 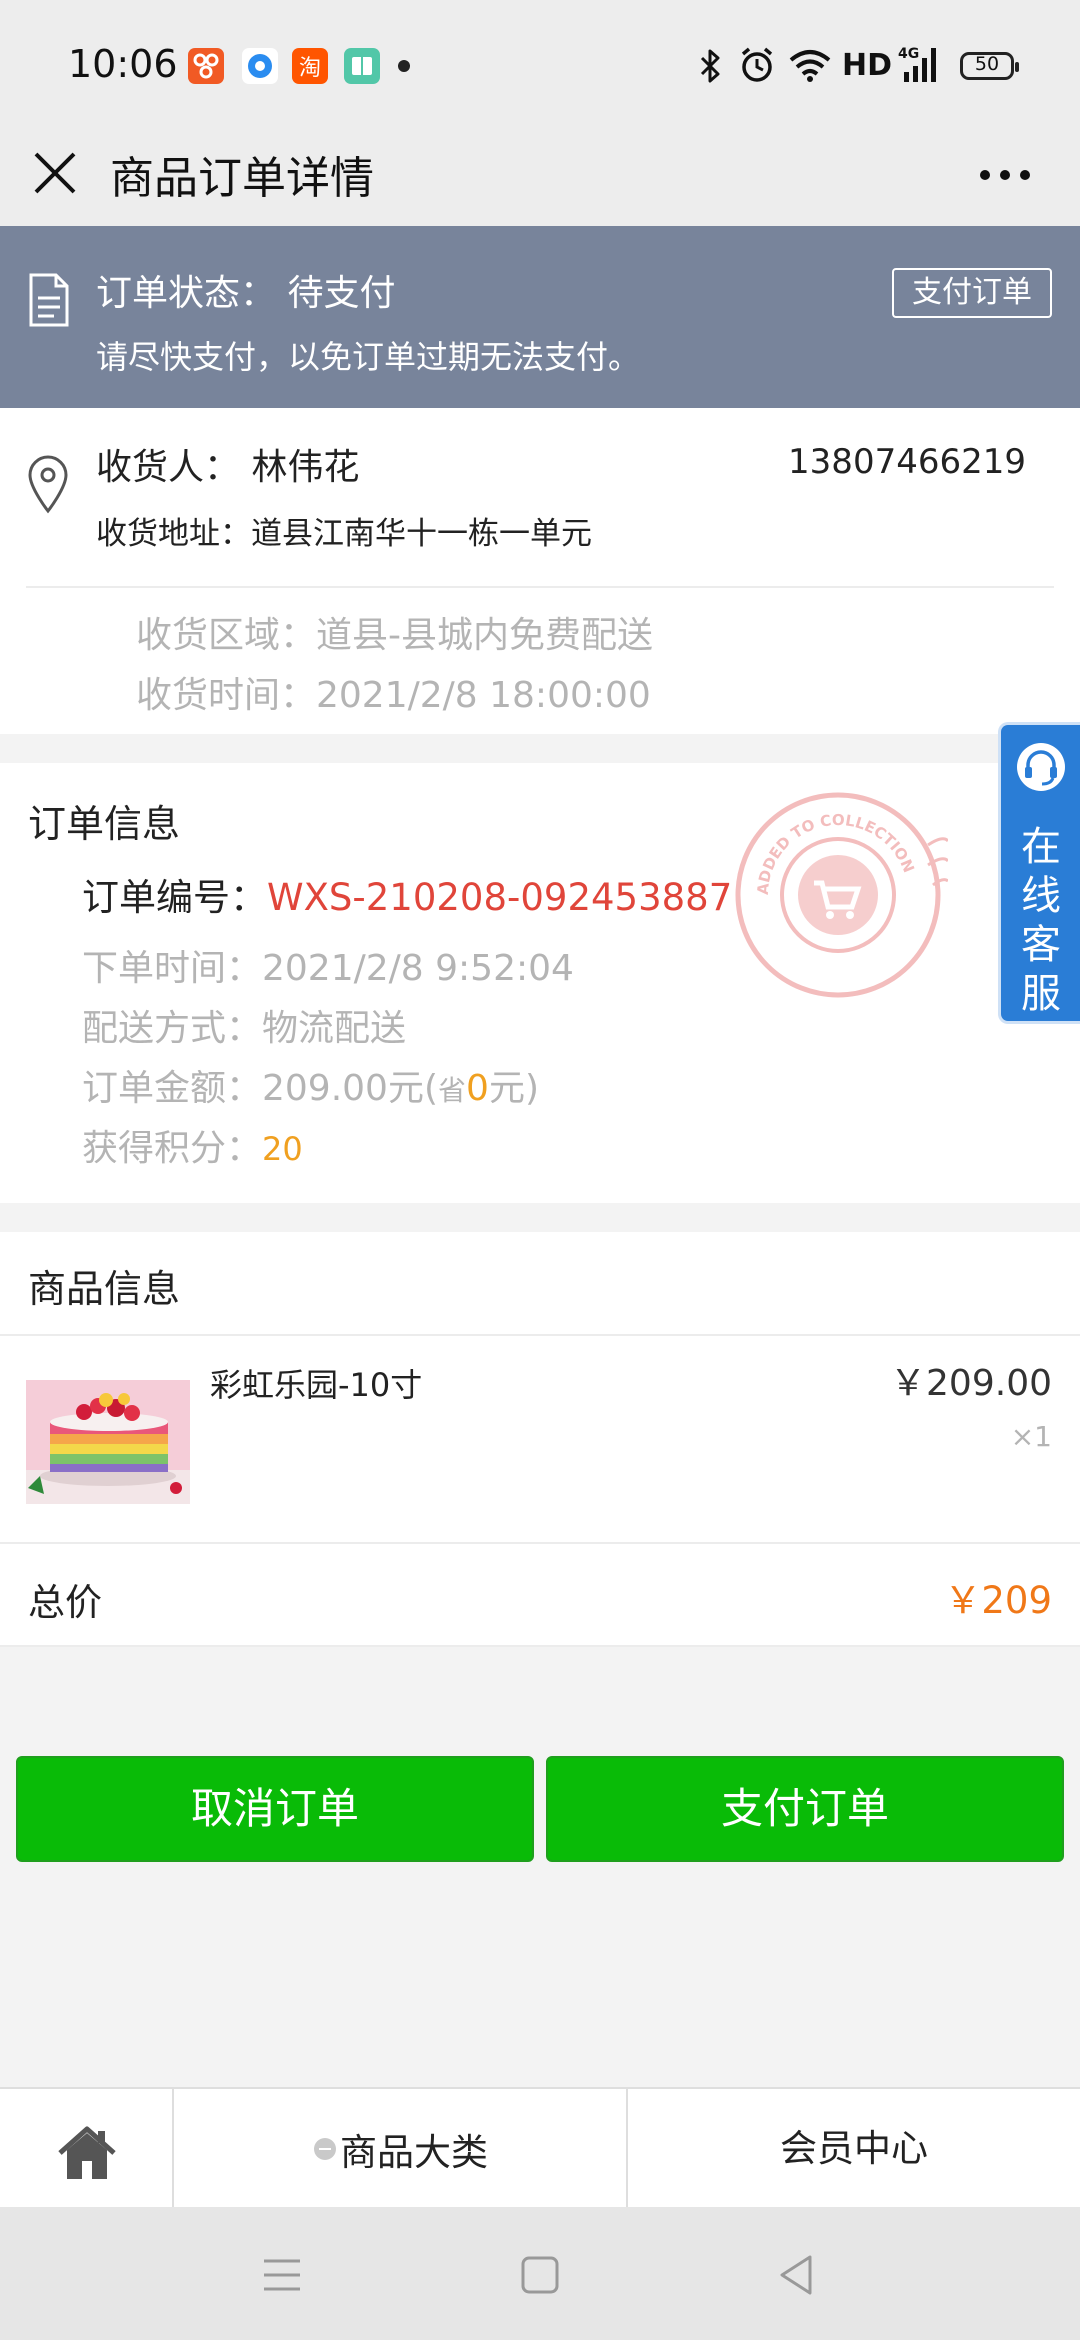 I want to click on alarm-icon, so click(x=757, y=64).